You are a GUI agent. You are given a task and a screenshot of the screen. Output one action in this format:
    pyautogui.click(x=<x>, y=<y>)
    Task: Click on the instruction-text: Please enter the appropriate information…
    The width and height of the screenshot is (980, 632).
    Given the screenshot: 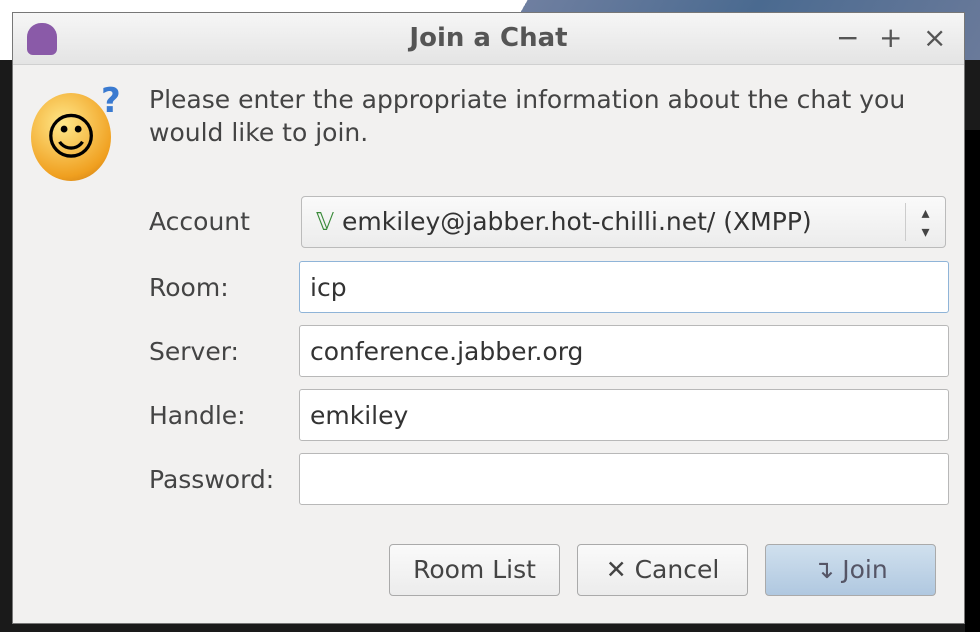 What is the action you would take?
    pyautogui.click(x=527, y=116)
    